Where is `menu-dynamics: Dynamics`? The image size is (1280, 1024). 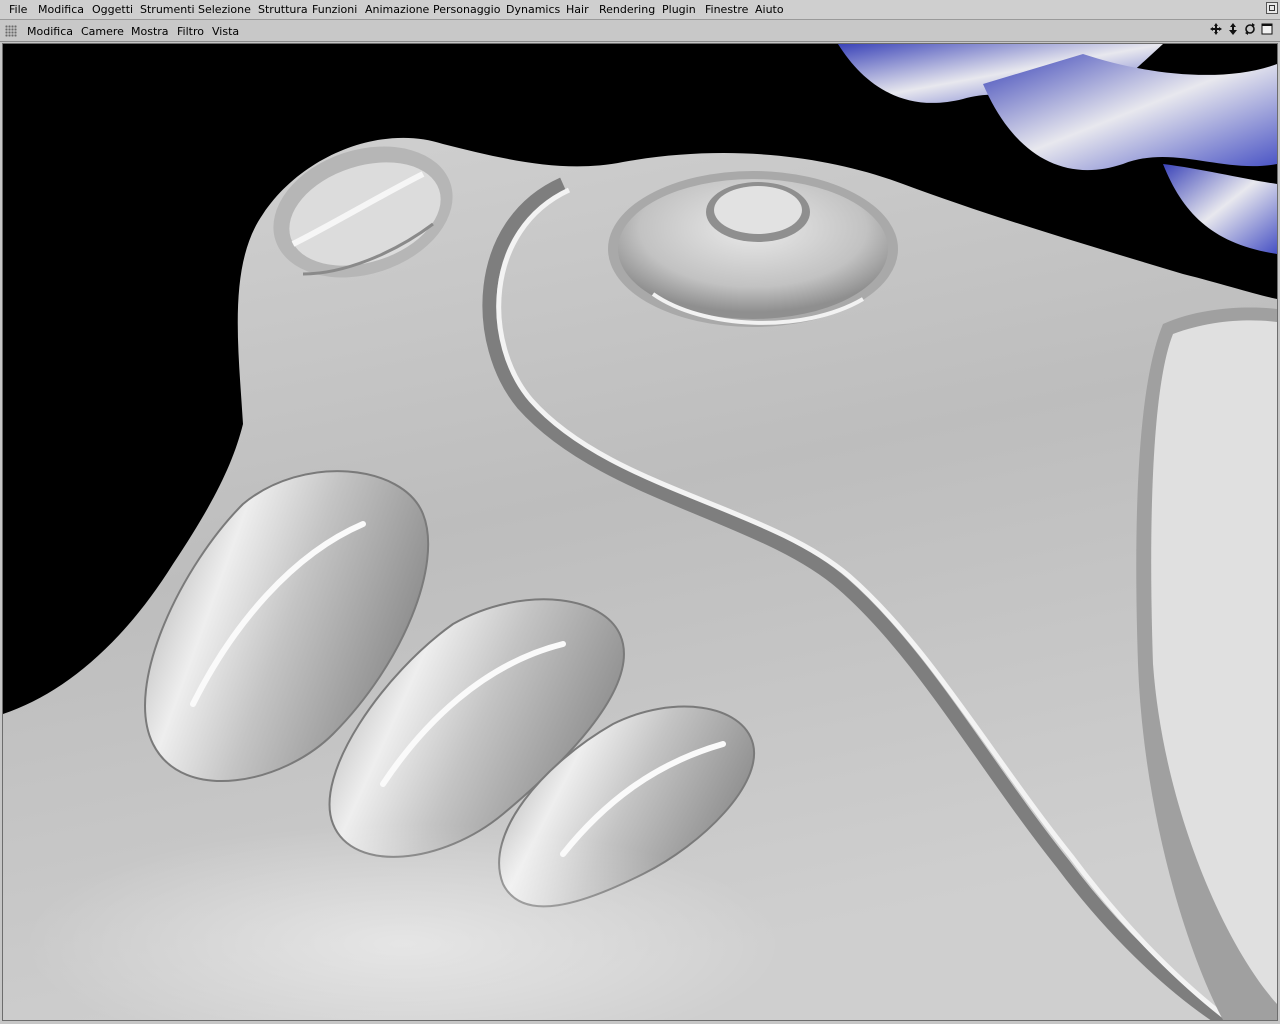
menu-dynamics: Dynamics is located at coordinates (533, 10).